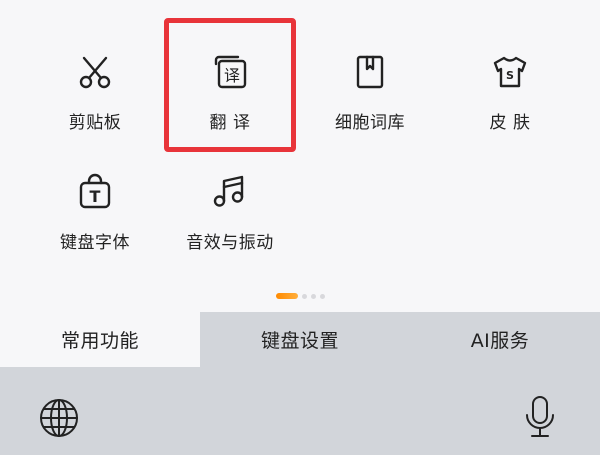 The width and height of the screenshot is (600, 455). Describe the element at coordinates (370, 123) in the screenshot. I see `cell-dictionary-label: 细胞词库` at that location.